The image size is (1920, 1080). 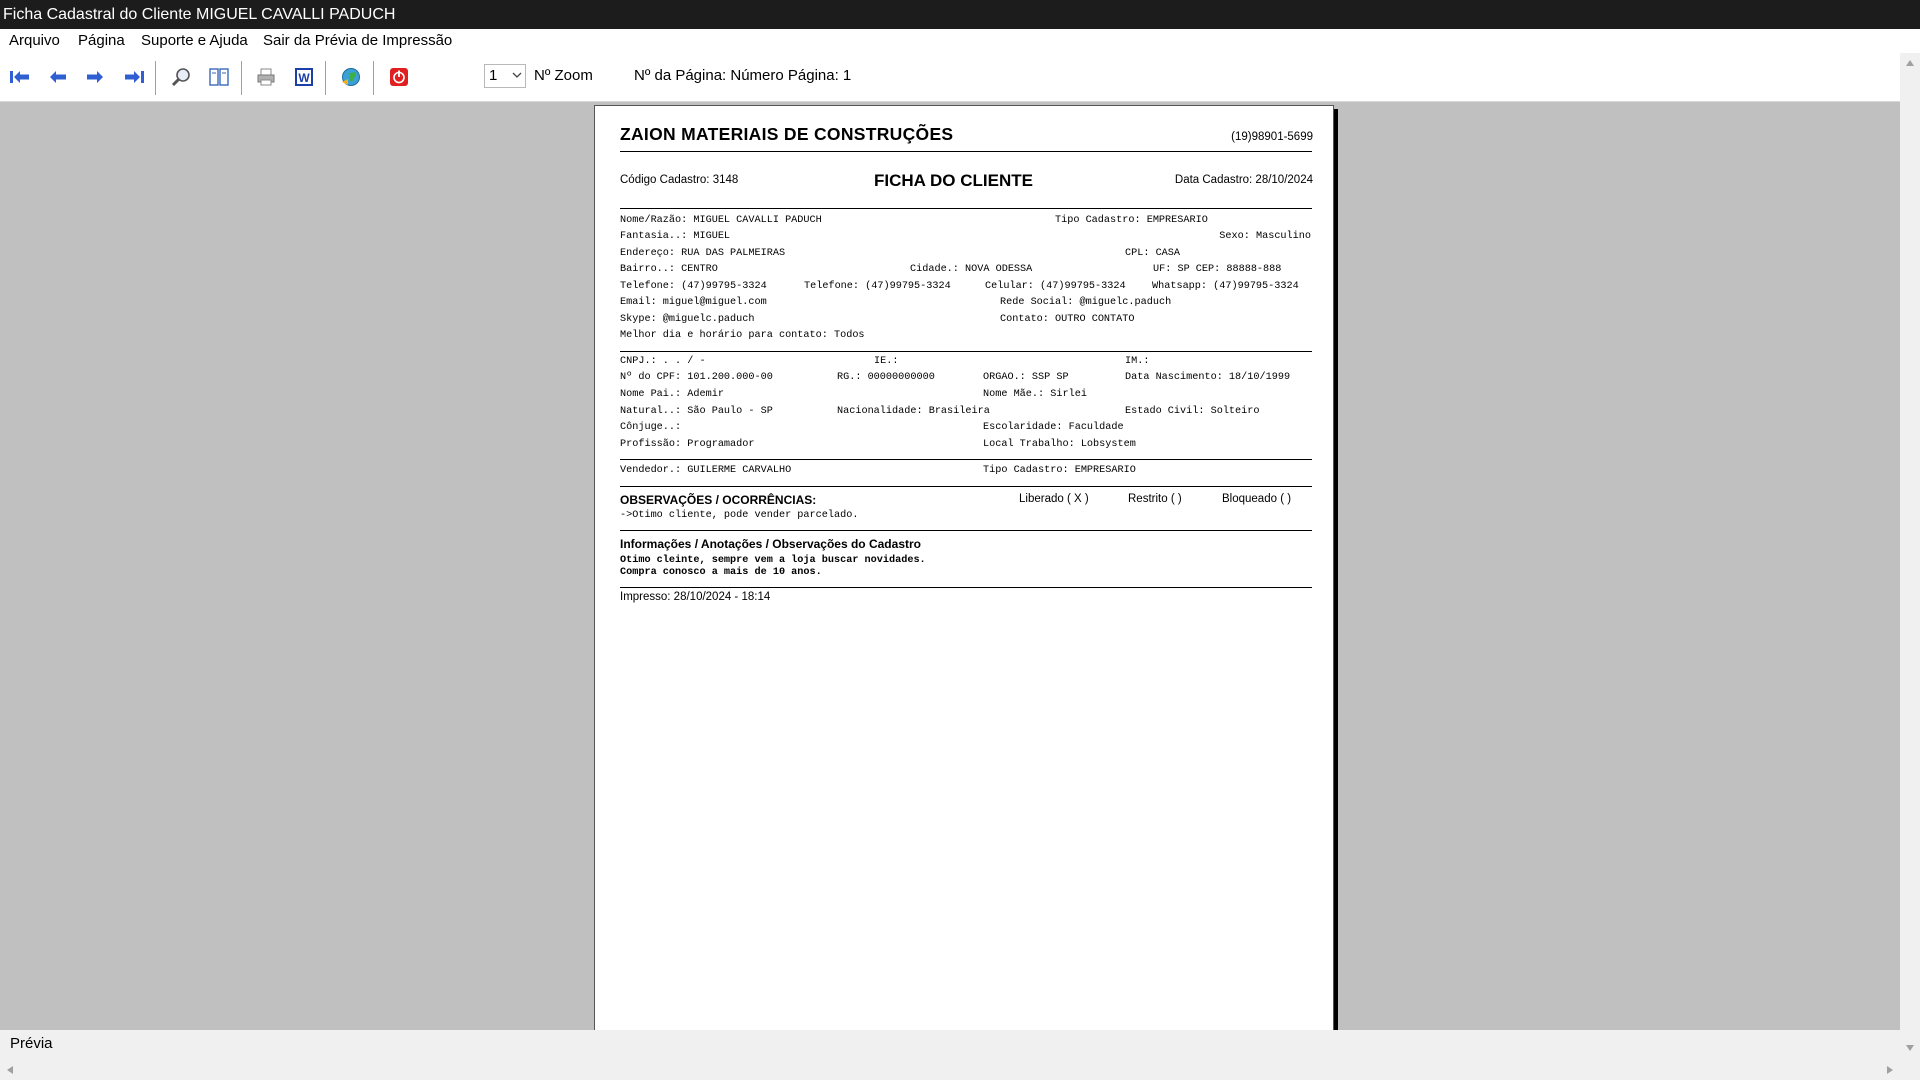 I want to click on field-natural: Natural..: São Paulo - SP, so click(x=696, y=411).